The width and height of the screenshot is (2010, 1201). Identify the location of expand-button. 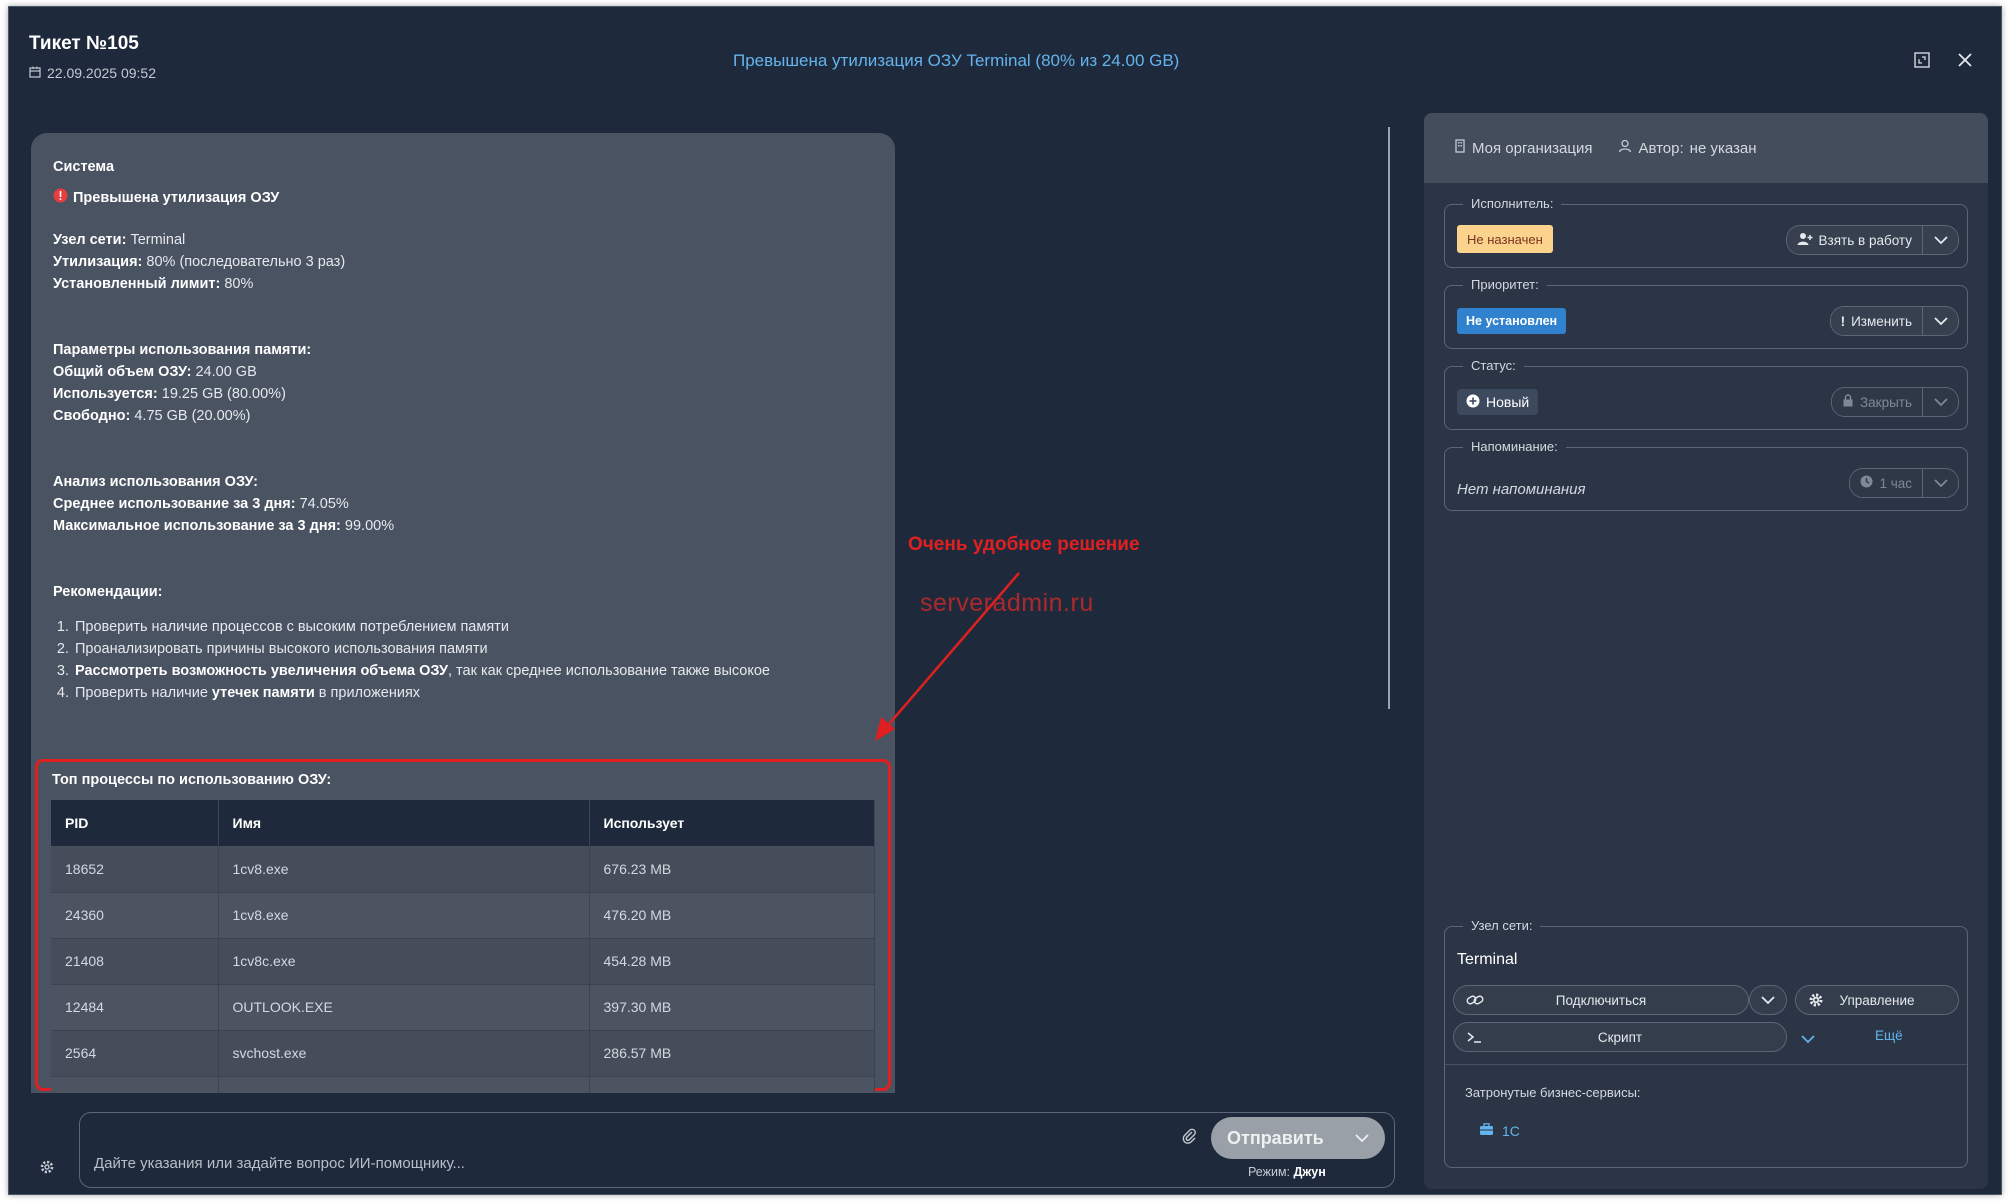
(1922, 60).